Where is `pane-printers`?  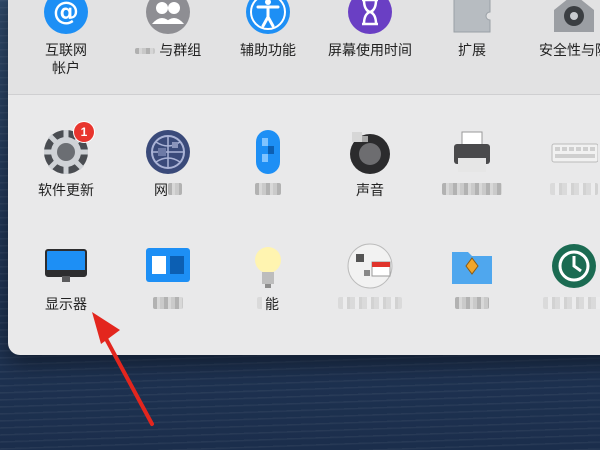 pane-printers is located at coordinates (472, 164).